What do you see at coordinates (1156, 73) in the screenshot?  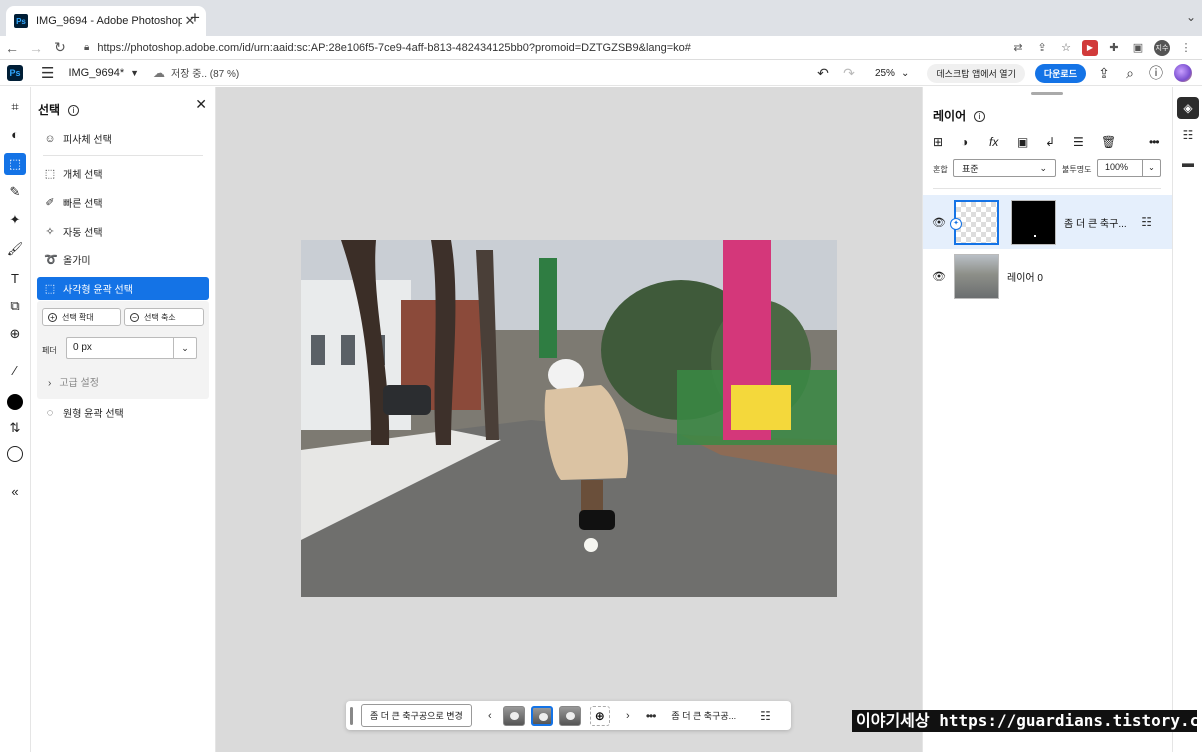 I see `help-icon: ⓘ` at bounding box center [1156, 73].